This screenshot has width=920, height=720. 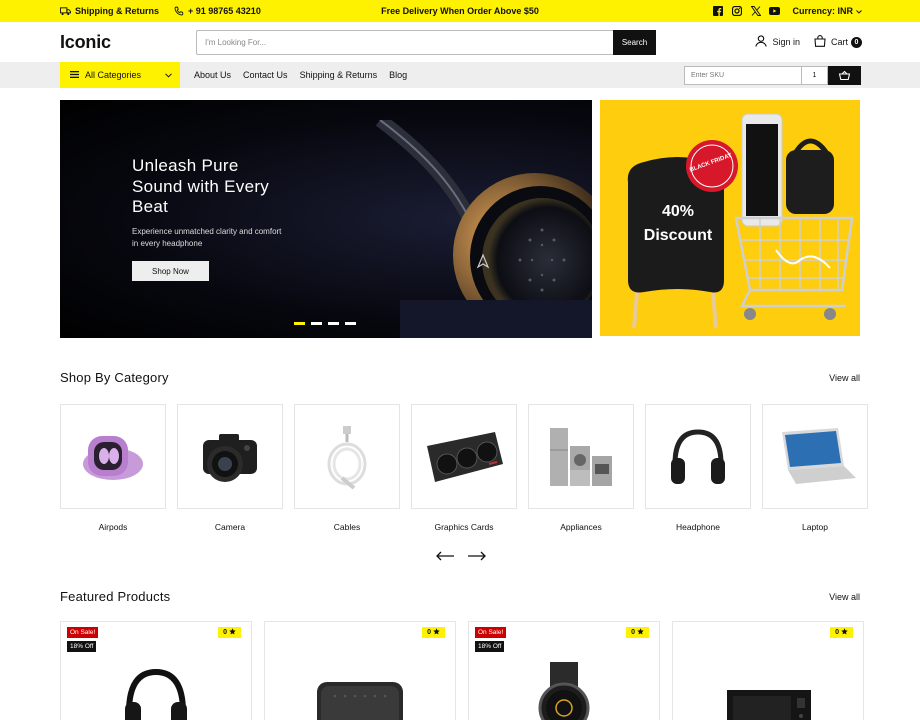 I want to click on free-delivery-text: Free Delivery When Order Above $50, so click(x=460, y=11).